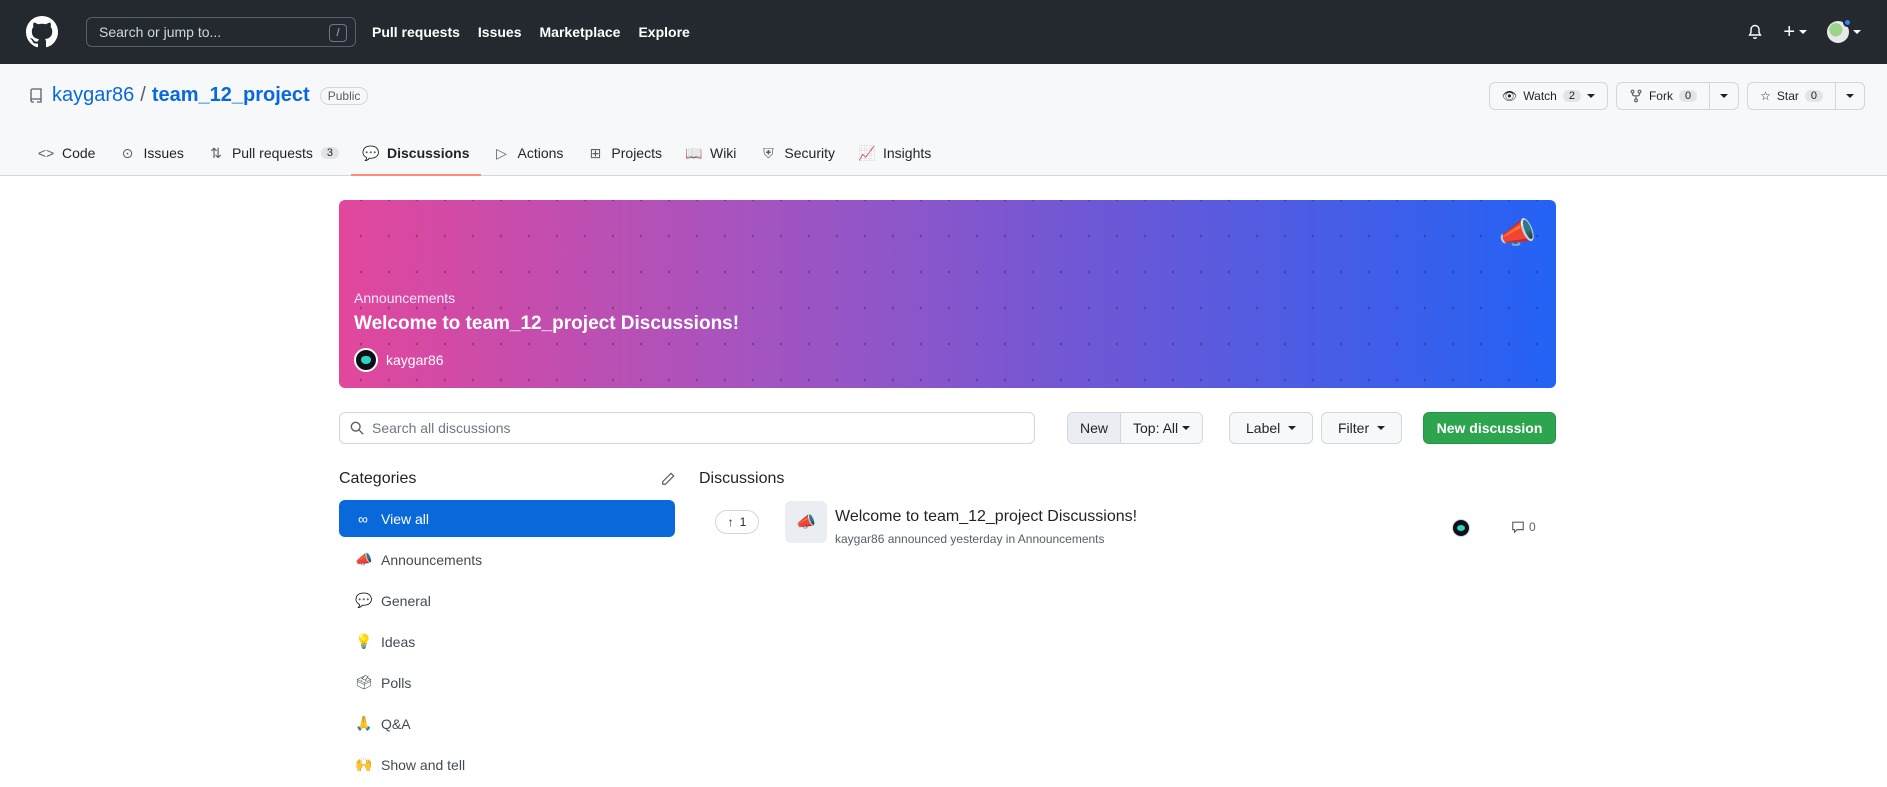 The height and width of the screenshot is (787, 1887). What do you see at coordinates (1489, 428) in the screenshot?
I see `new-discussion-button: New discussion` at bounding box center [1489, 428].